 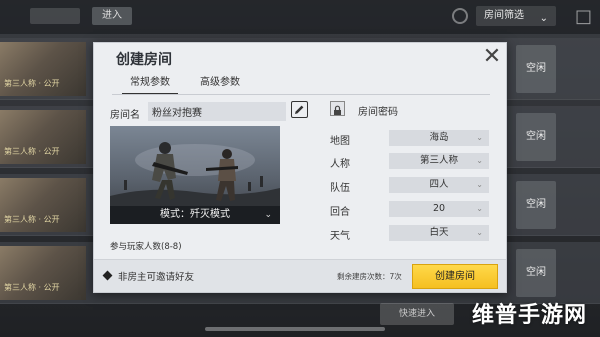 I want to click on player-count-label: 参与玩家人数(8-8), so click(x=146, y=247).